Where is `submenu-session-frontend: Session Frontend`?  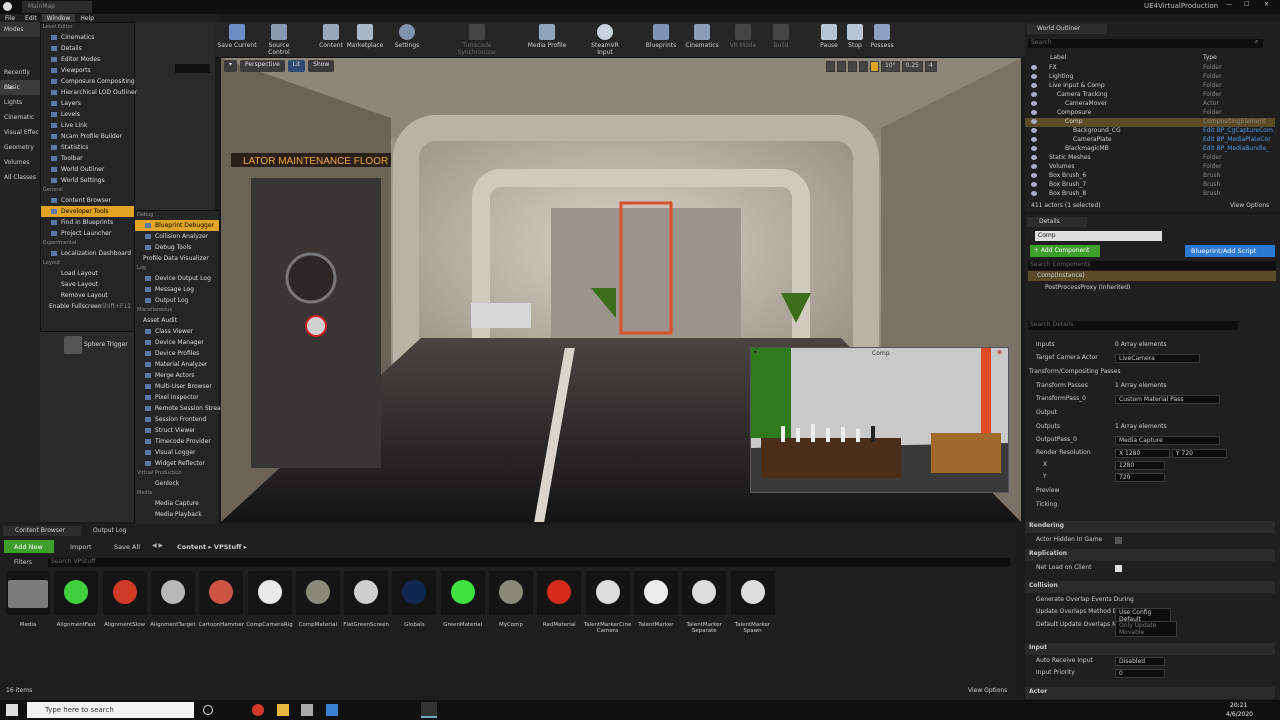
submenu-session-frontend: Session Frontend is located at coordinates (177, 419).